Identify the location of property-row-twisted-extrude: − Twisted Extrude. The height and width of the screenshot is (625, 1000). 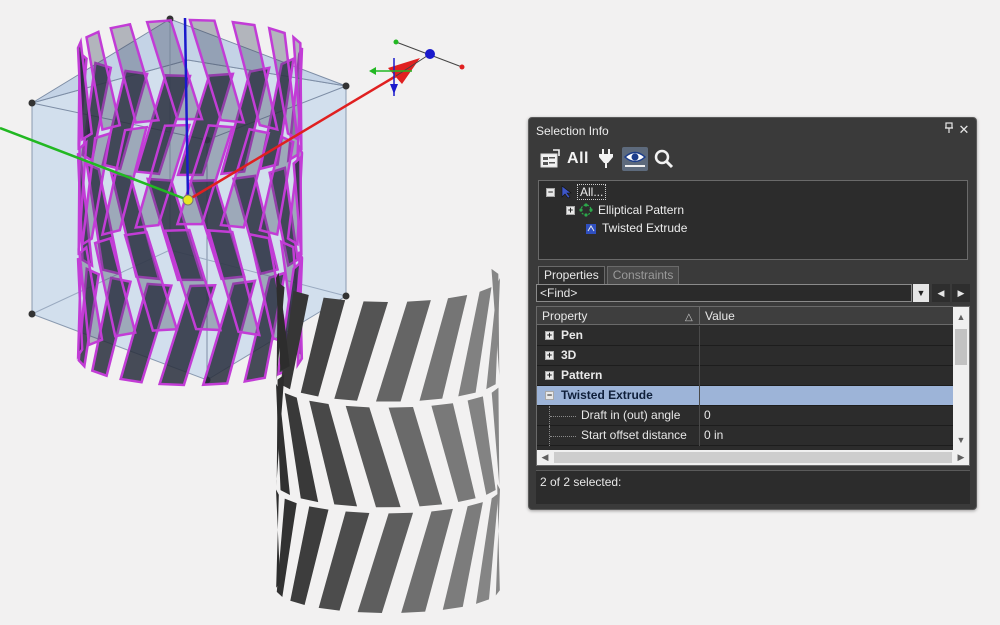
(745, 396).